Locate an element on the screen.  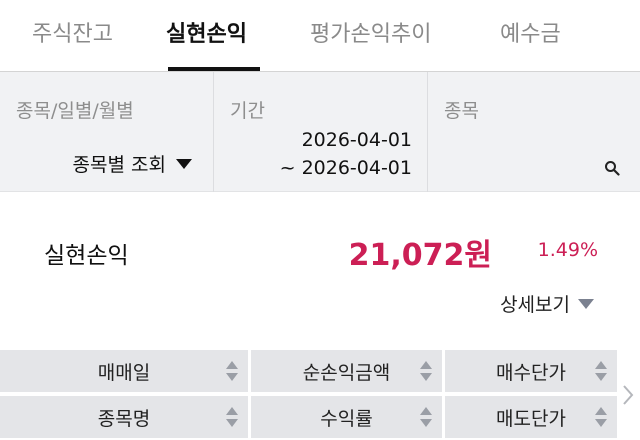
view-type-filter: 종목/일별/월별 종목별 조회 is located at coordinates (106, 132).